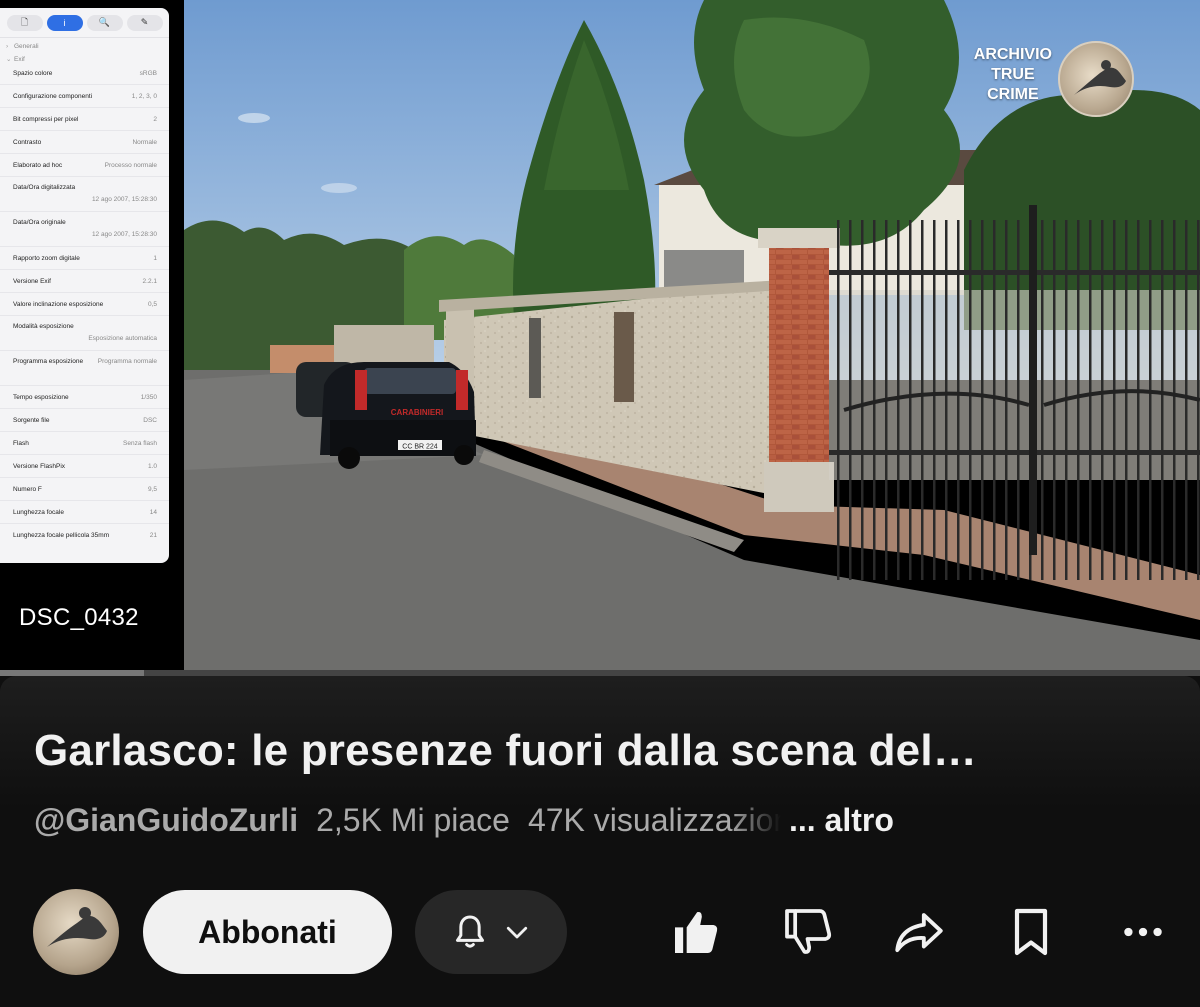  I want to click on likes-count: 2,5K Mi piace, so click(413, 820).